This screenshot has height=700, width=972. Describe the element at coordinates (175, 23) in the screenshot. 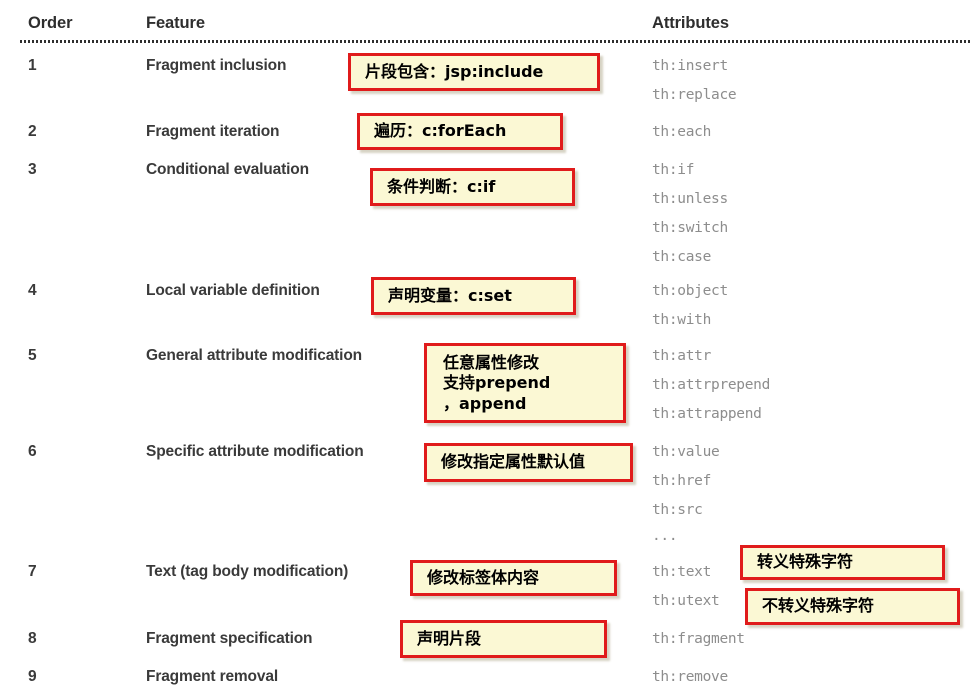

I see `column-header-feature: Feature` at that location.